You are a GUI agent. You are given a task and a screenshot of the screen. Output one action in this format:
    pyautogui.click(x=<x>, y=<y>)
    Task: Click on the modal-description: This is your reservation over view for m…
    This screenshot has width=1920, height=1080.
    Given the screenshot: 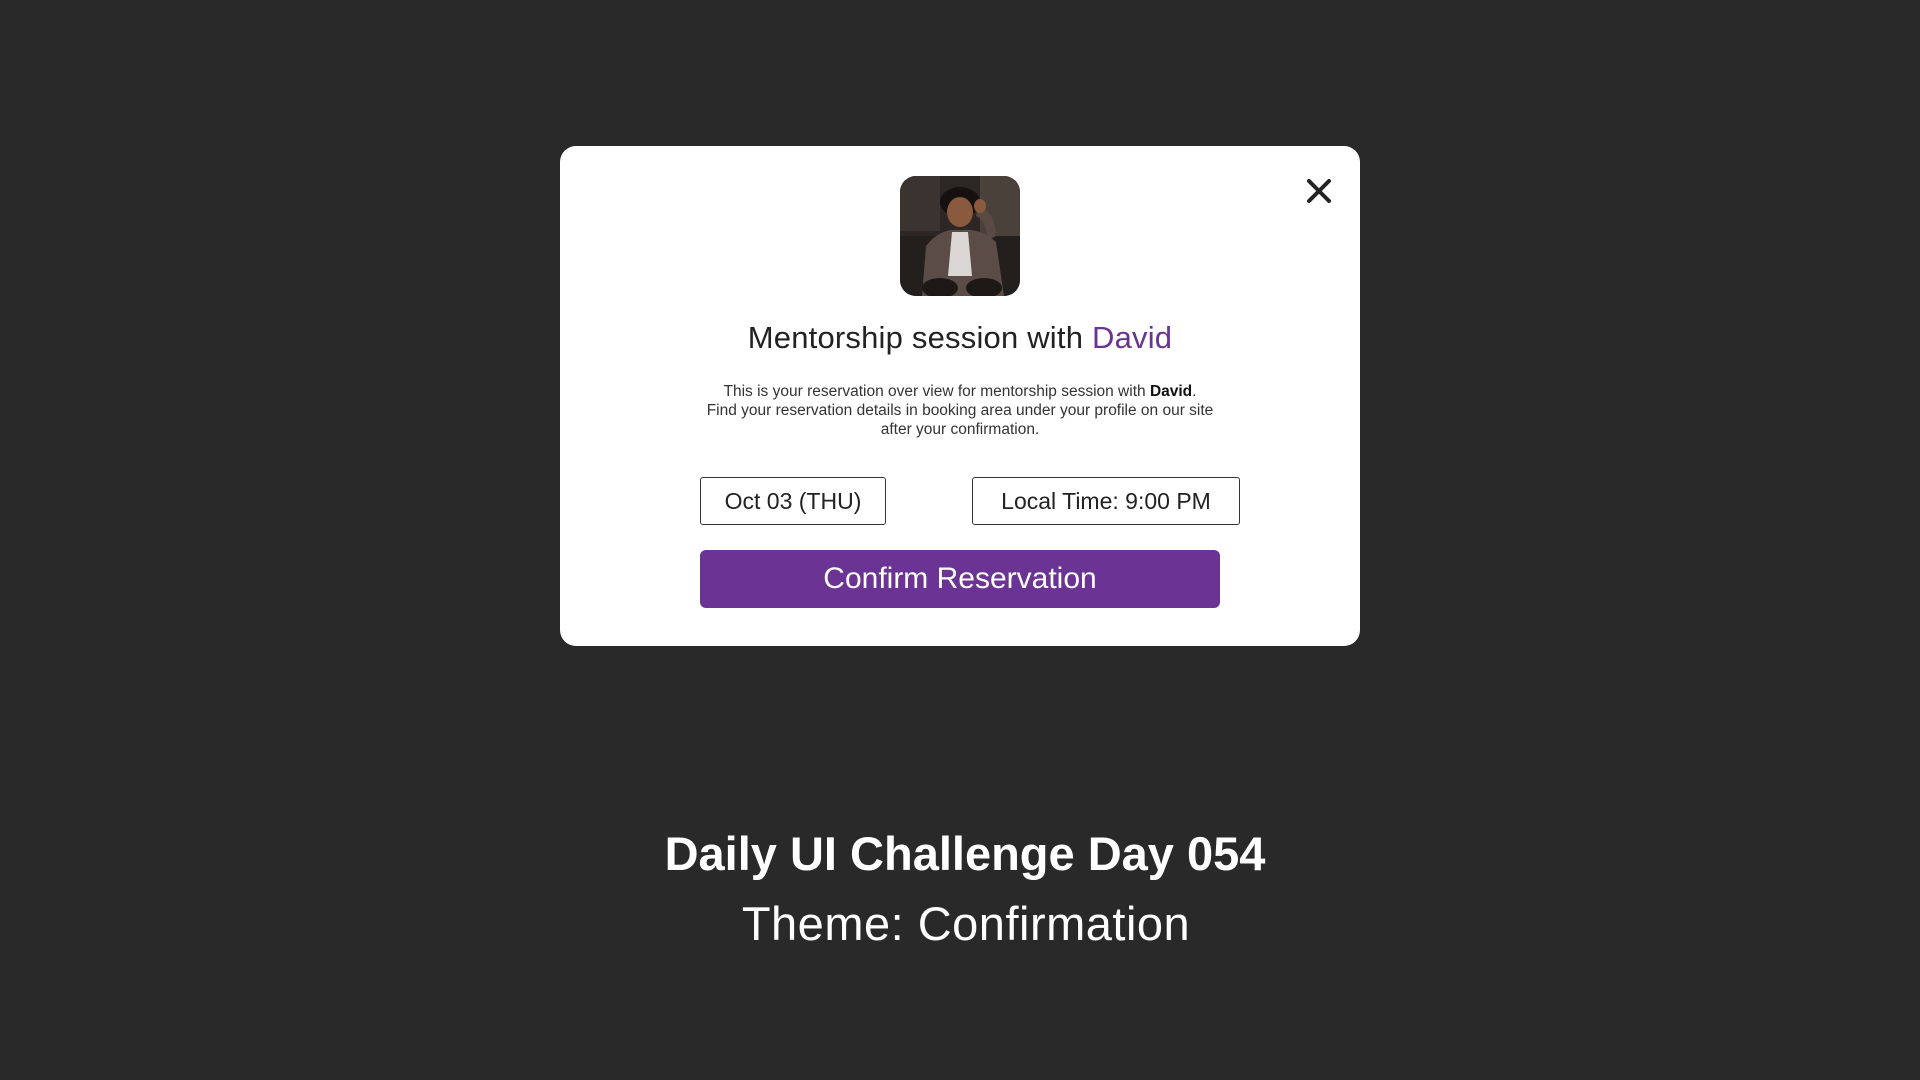 What is the action you would take?
    pyautogui.click(x=960, y=410)
    